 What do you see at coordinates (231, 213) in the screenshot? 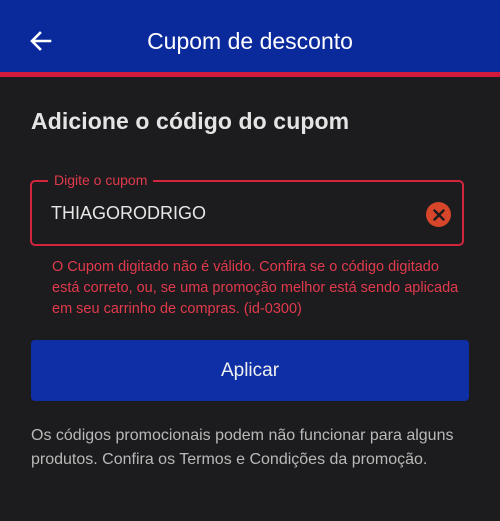
I see `coupon-input` at bounding box center [231, 213].